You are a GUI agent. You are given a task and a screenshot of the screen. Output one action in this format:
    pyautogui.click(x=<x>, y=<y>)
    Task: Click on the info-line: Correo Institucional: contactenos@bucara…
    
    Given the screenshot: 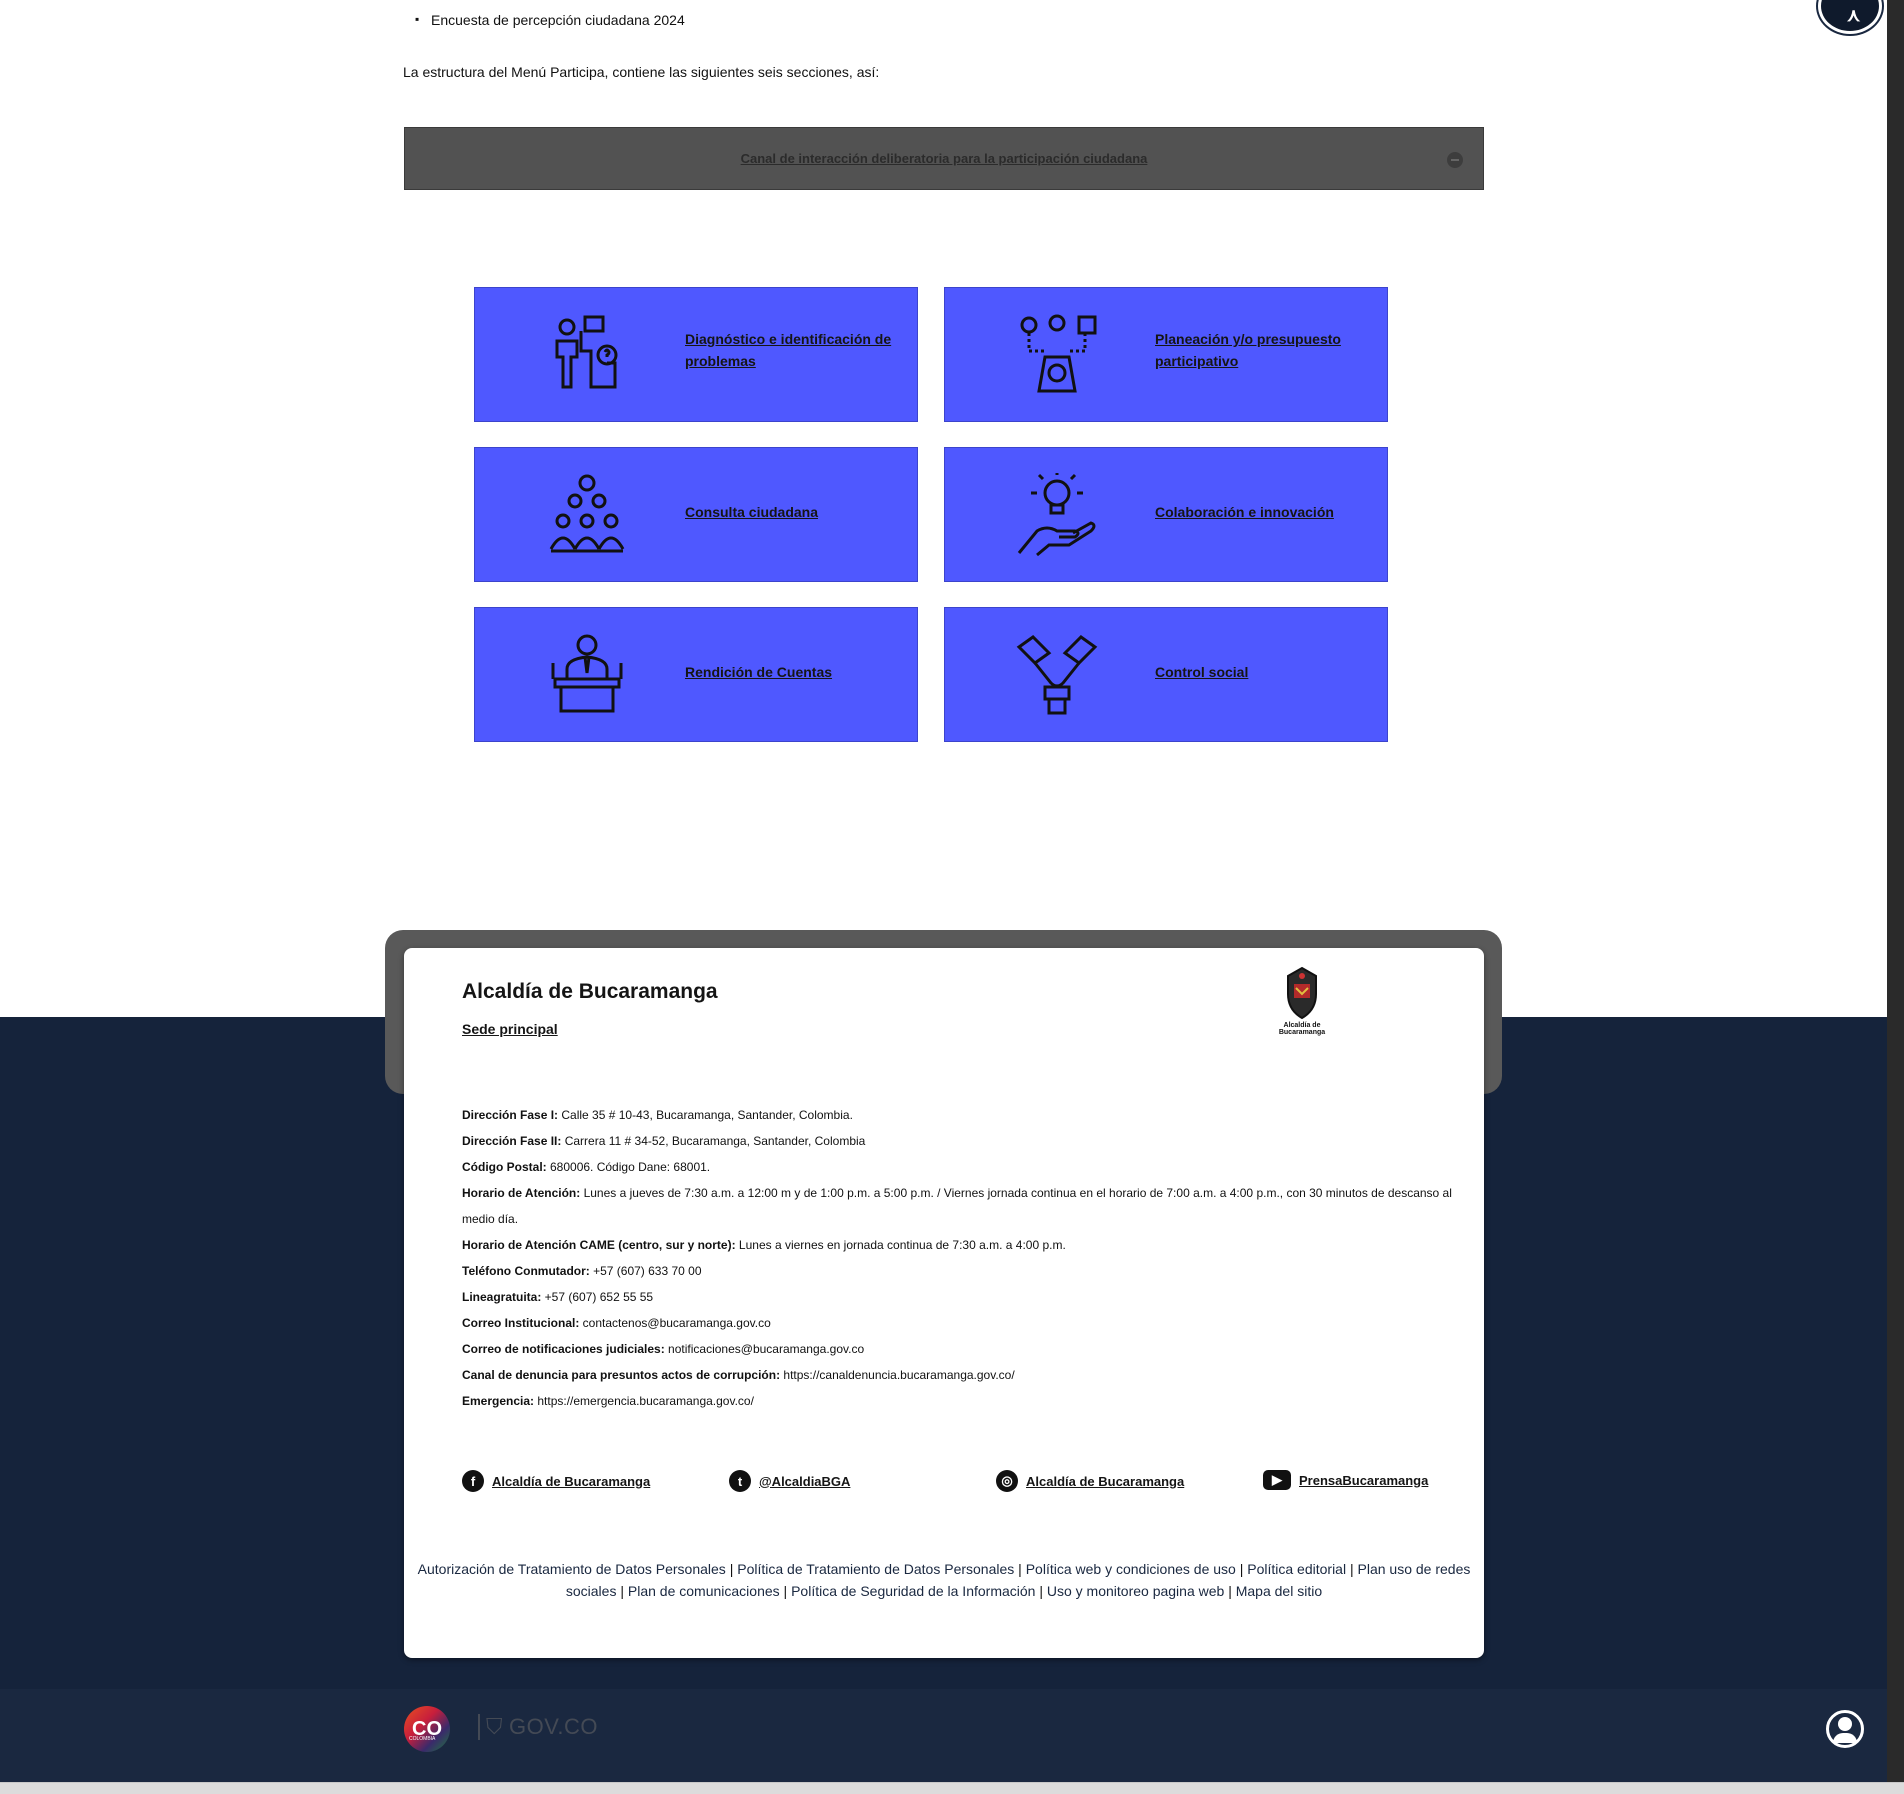 What is the action you would take?
    pyautogui.click(x=616, y=1323)
    